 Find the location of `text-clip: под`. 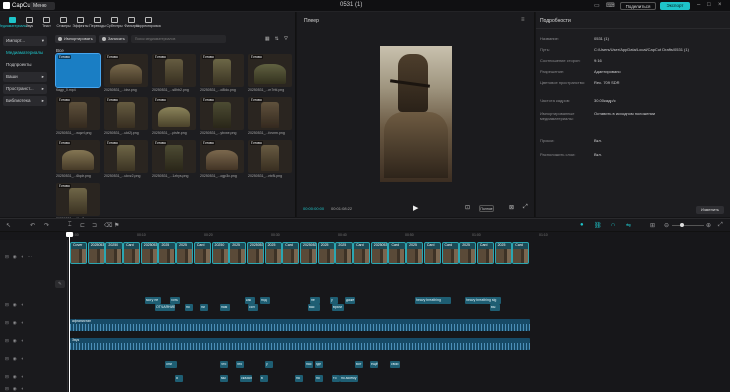

text-clip: под is located at coordinates (265, 300).